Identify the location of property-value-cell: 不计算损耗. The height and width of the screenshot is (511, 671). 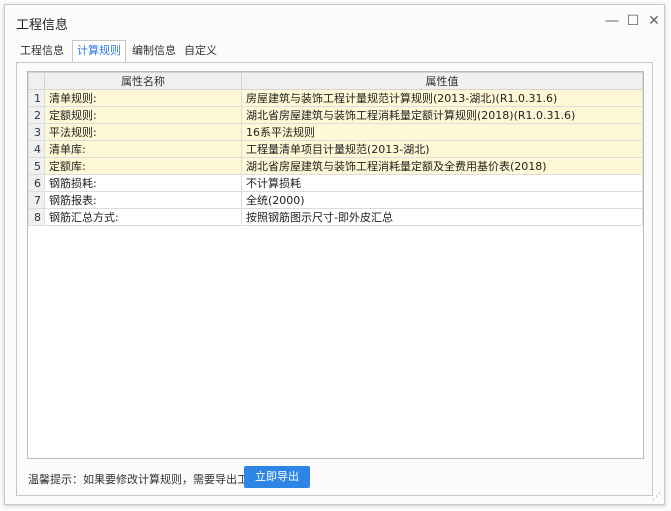
(442, 183).